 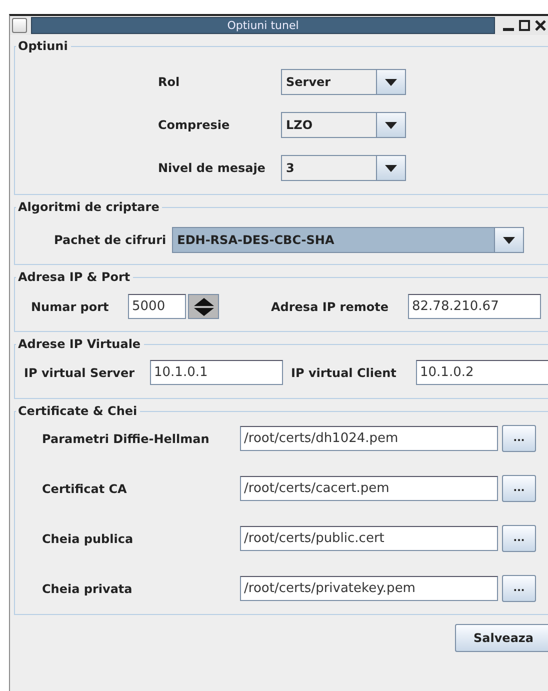 I want to click on field-label: Nivel de mesaje, so click(x=212, y=168).